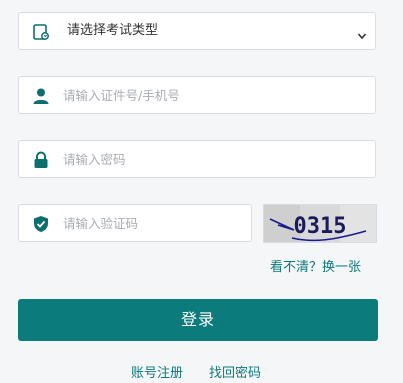 The width and height of the screenshot is (403, 383). I want to click on exam-type-icon, so click(41, 32).